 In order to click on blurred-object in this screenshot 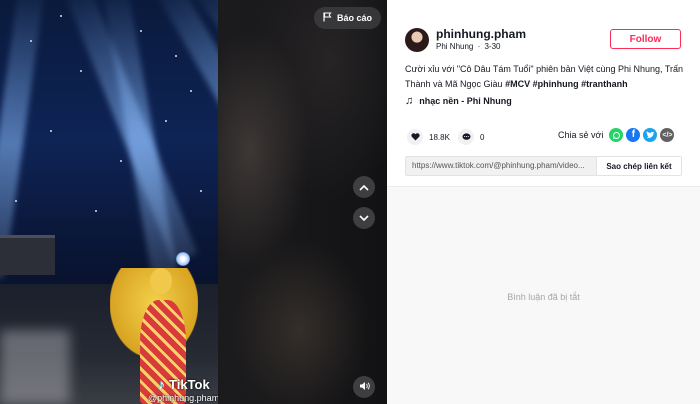, I will do `click(35, 367)`.